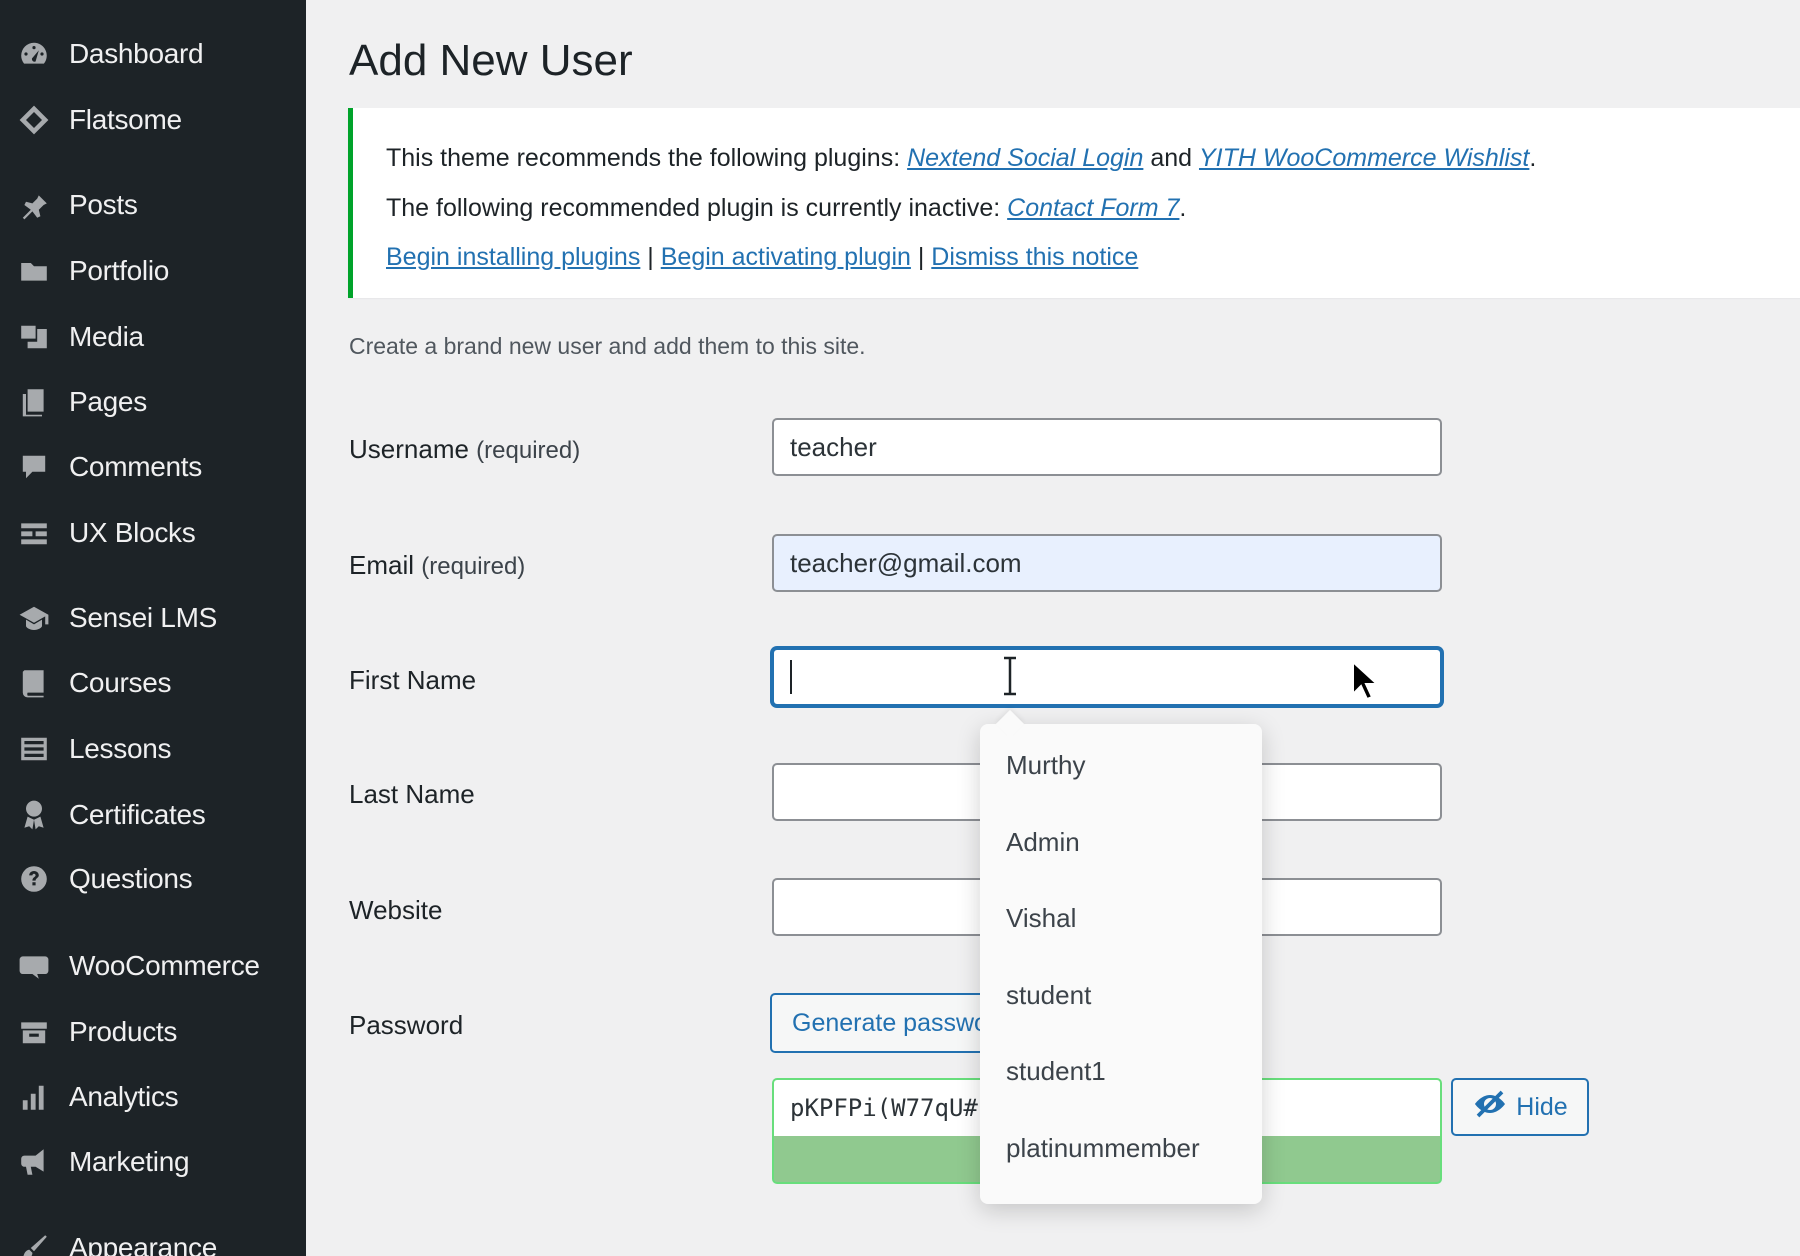 The image size is (1800, 1256). I want to click on graduation-cap-icon, so click(34, 618).